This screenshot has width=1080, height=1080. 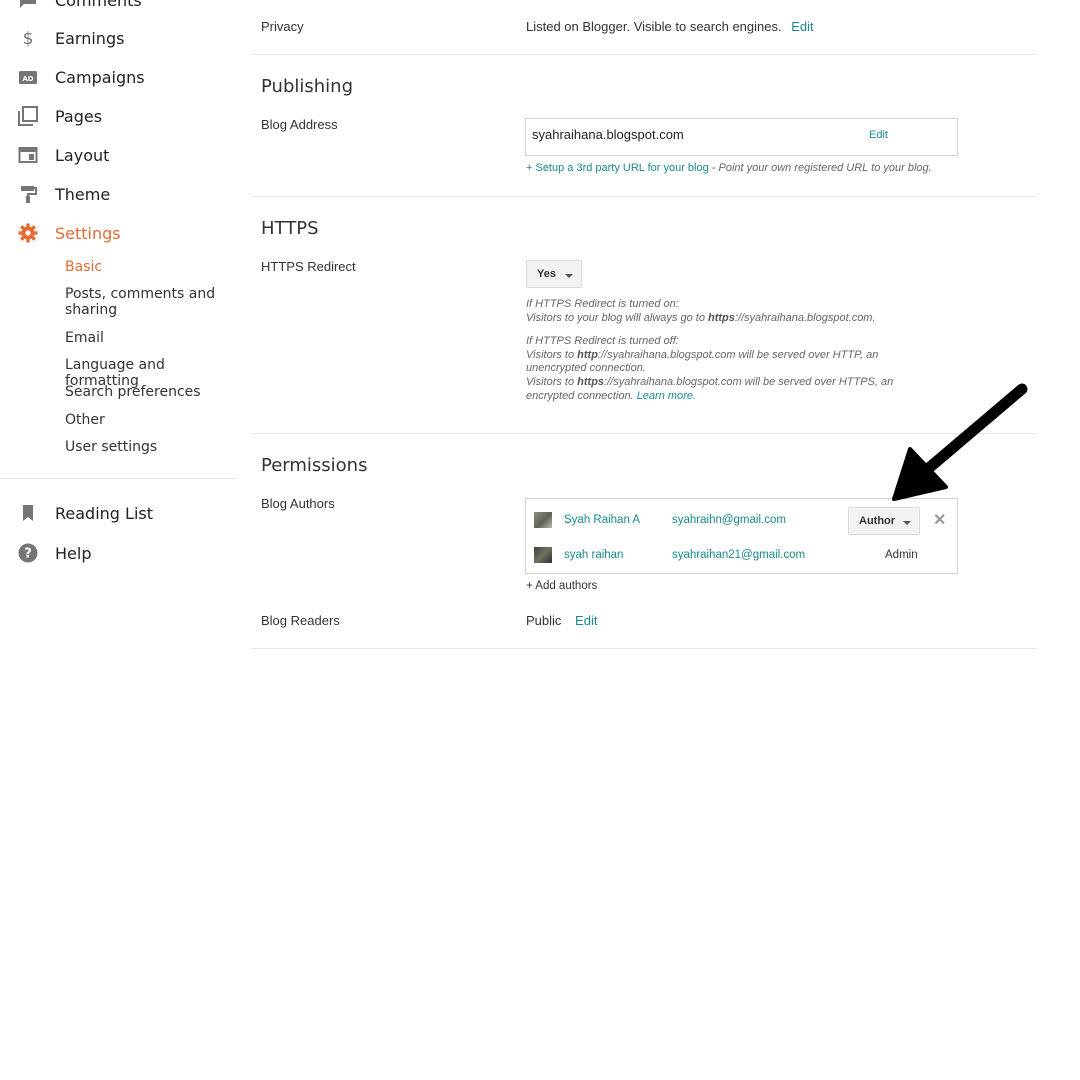 What do you see at coordinates (314, 465) in the screenshot?
I see `permissions-title: Permissions` at bounding box center [314, 465].